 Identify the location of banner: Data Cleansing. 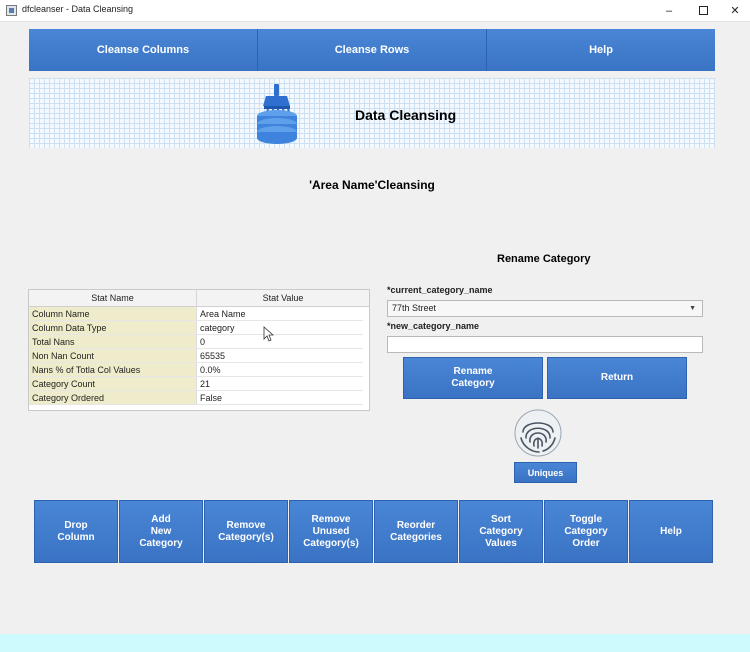
(372, 113).